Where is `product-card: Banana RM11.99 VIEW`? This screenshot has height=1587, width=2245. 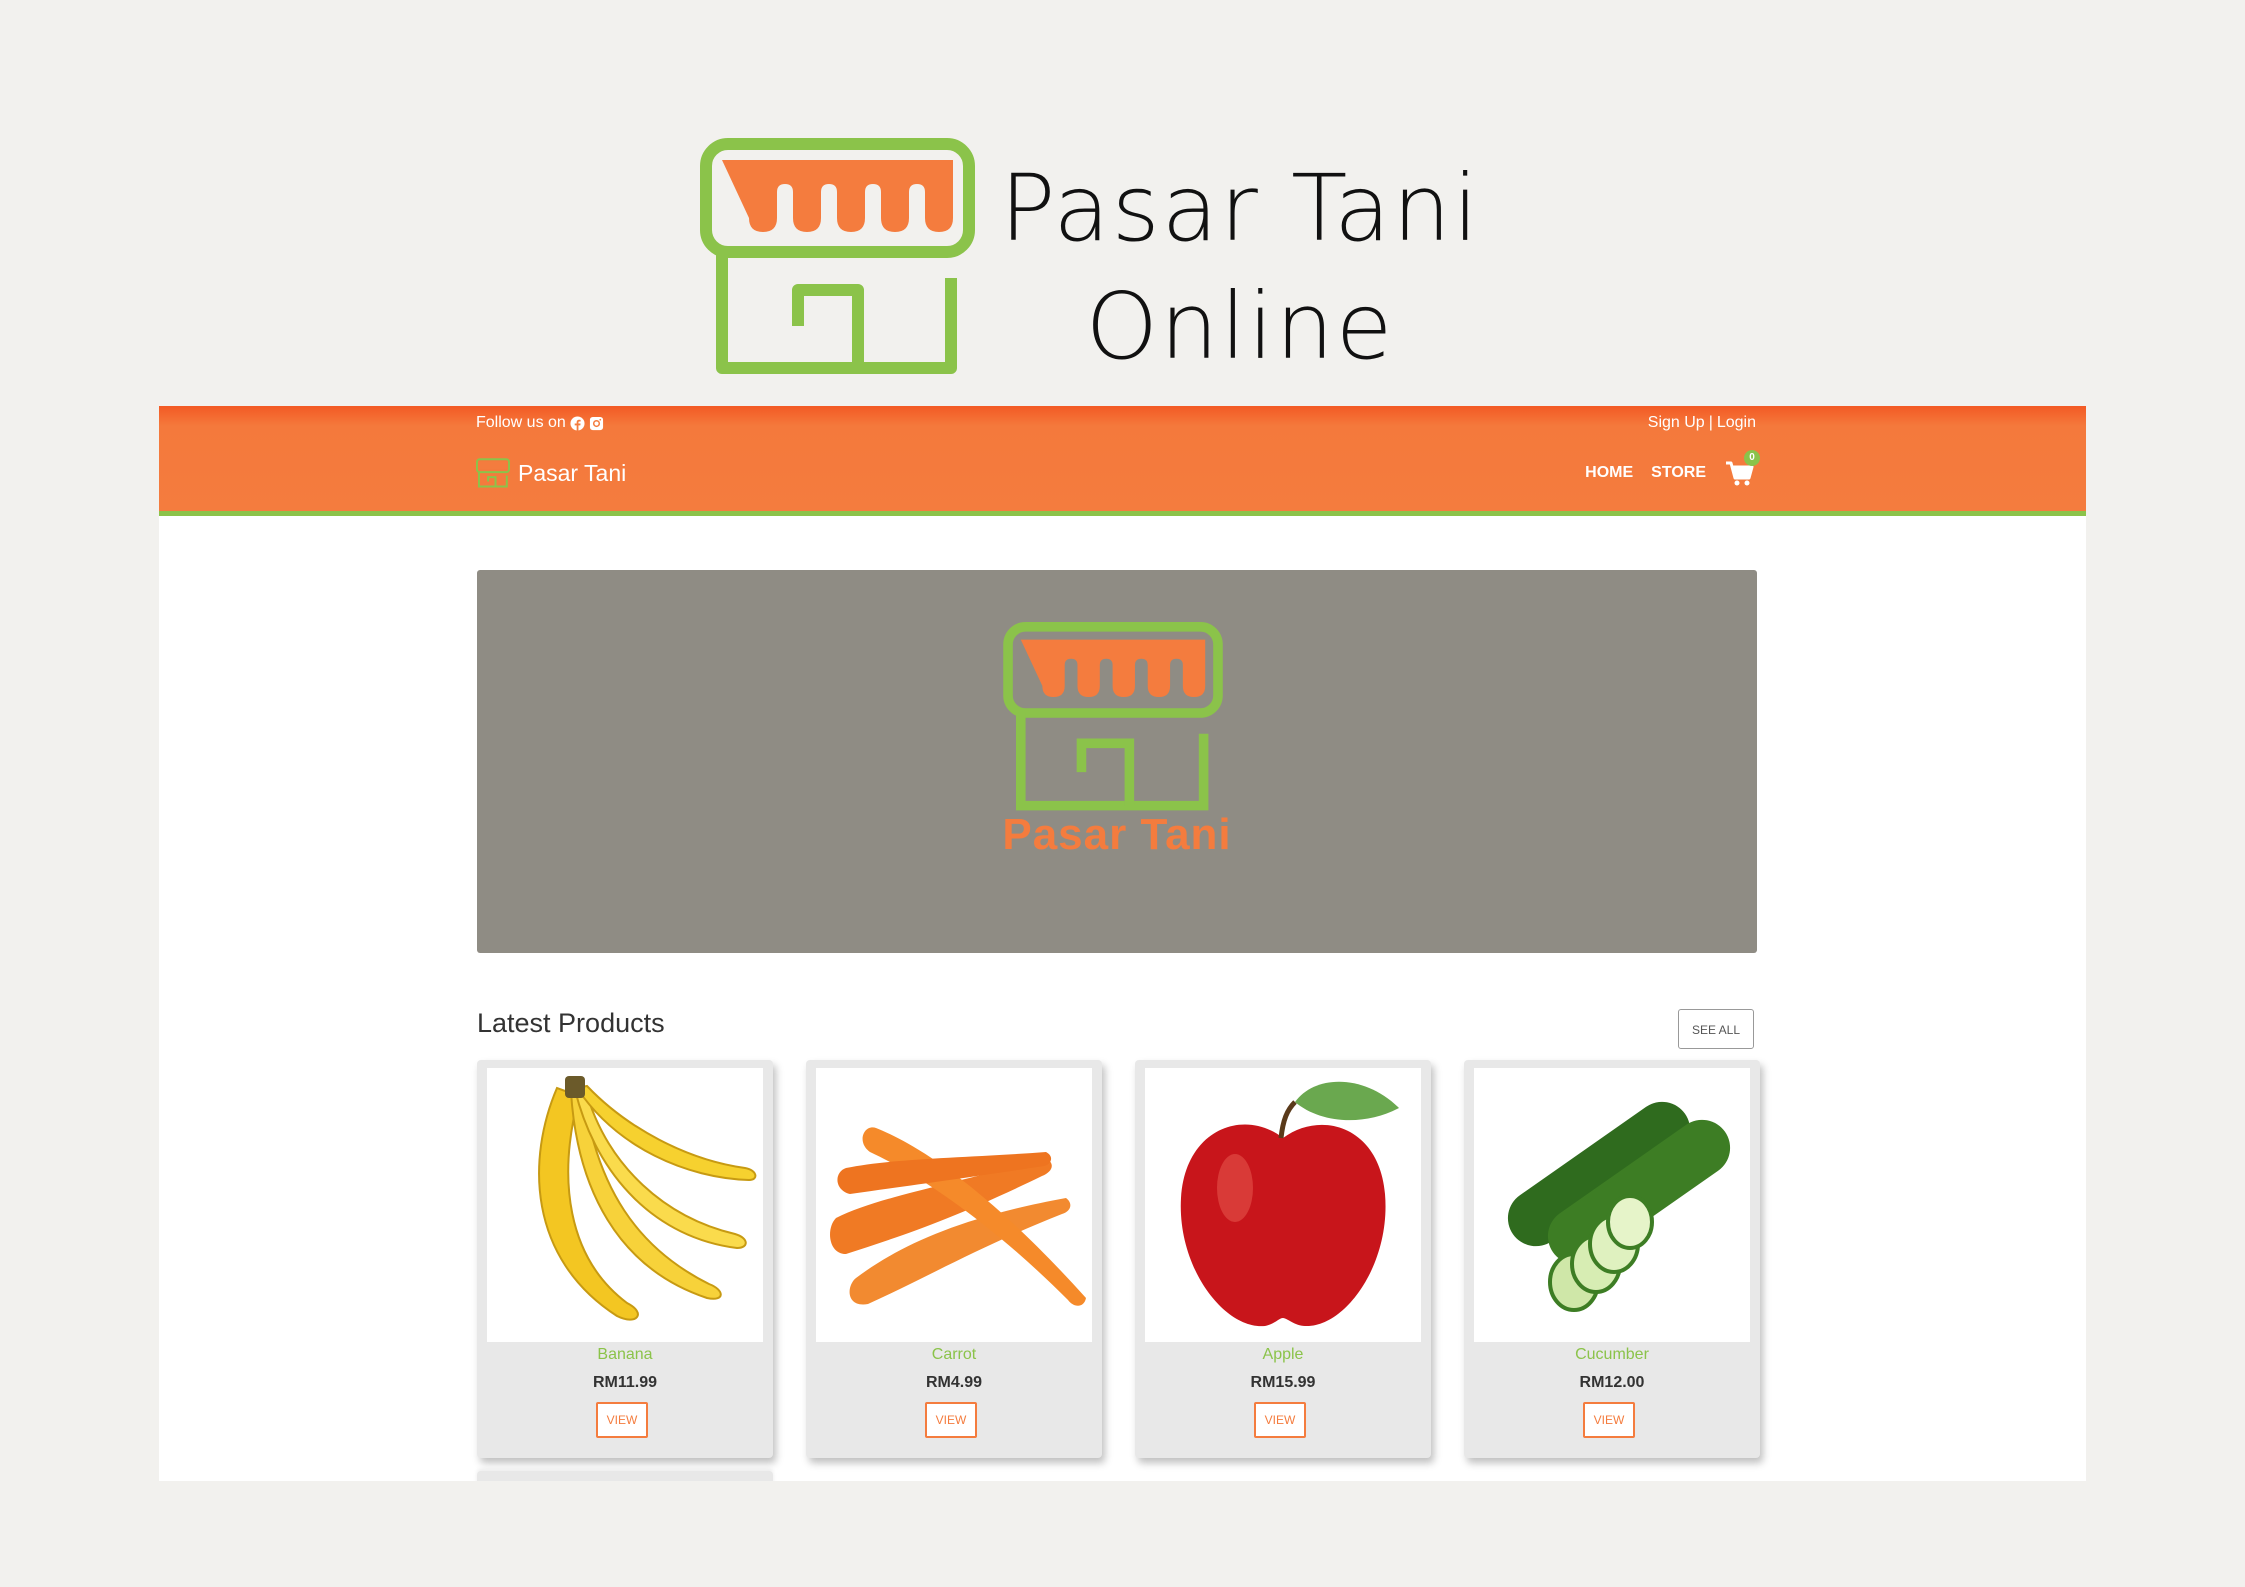
product-card: Banana RM11.99 VIEW is located at coordinates (625, 1259).